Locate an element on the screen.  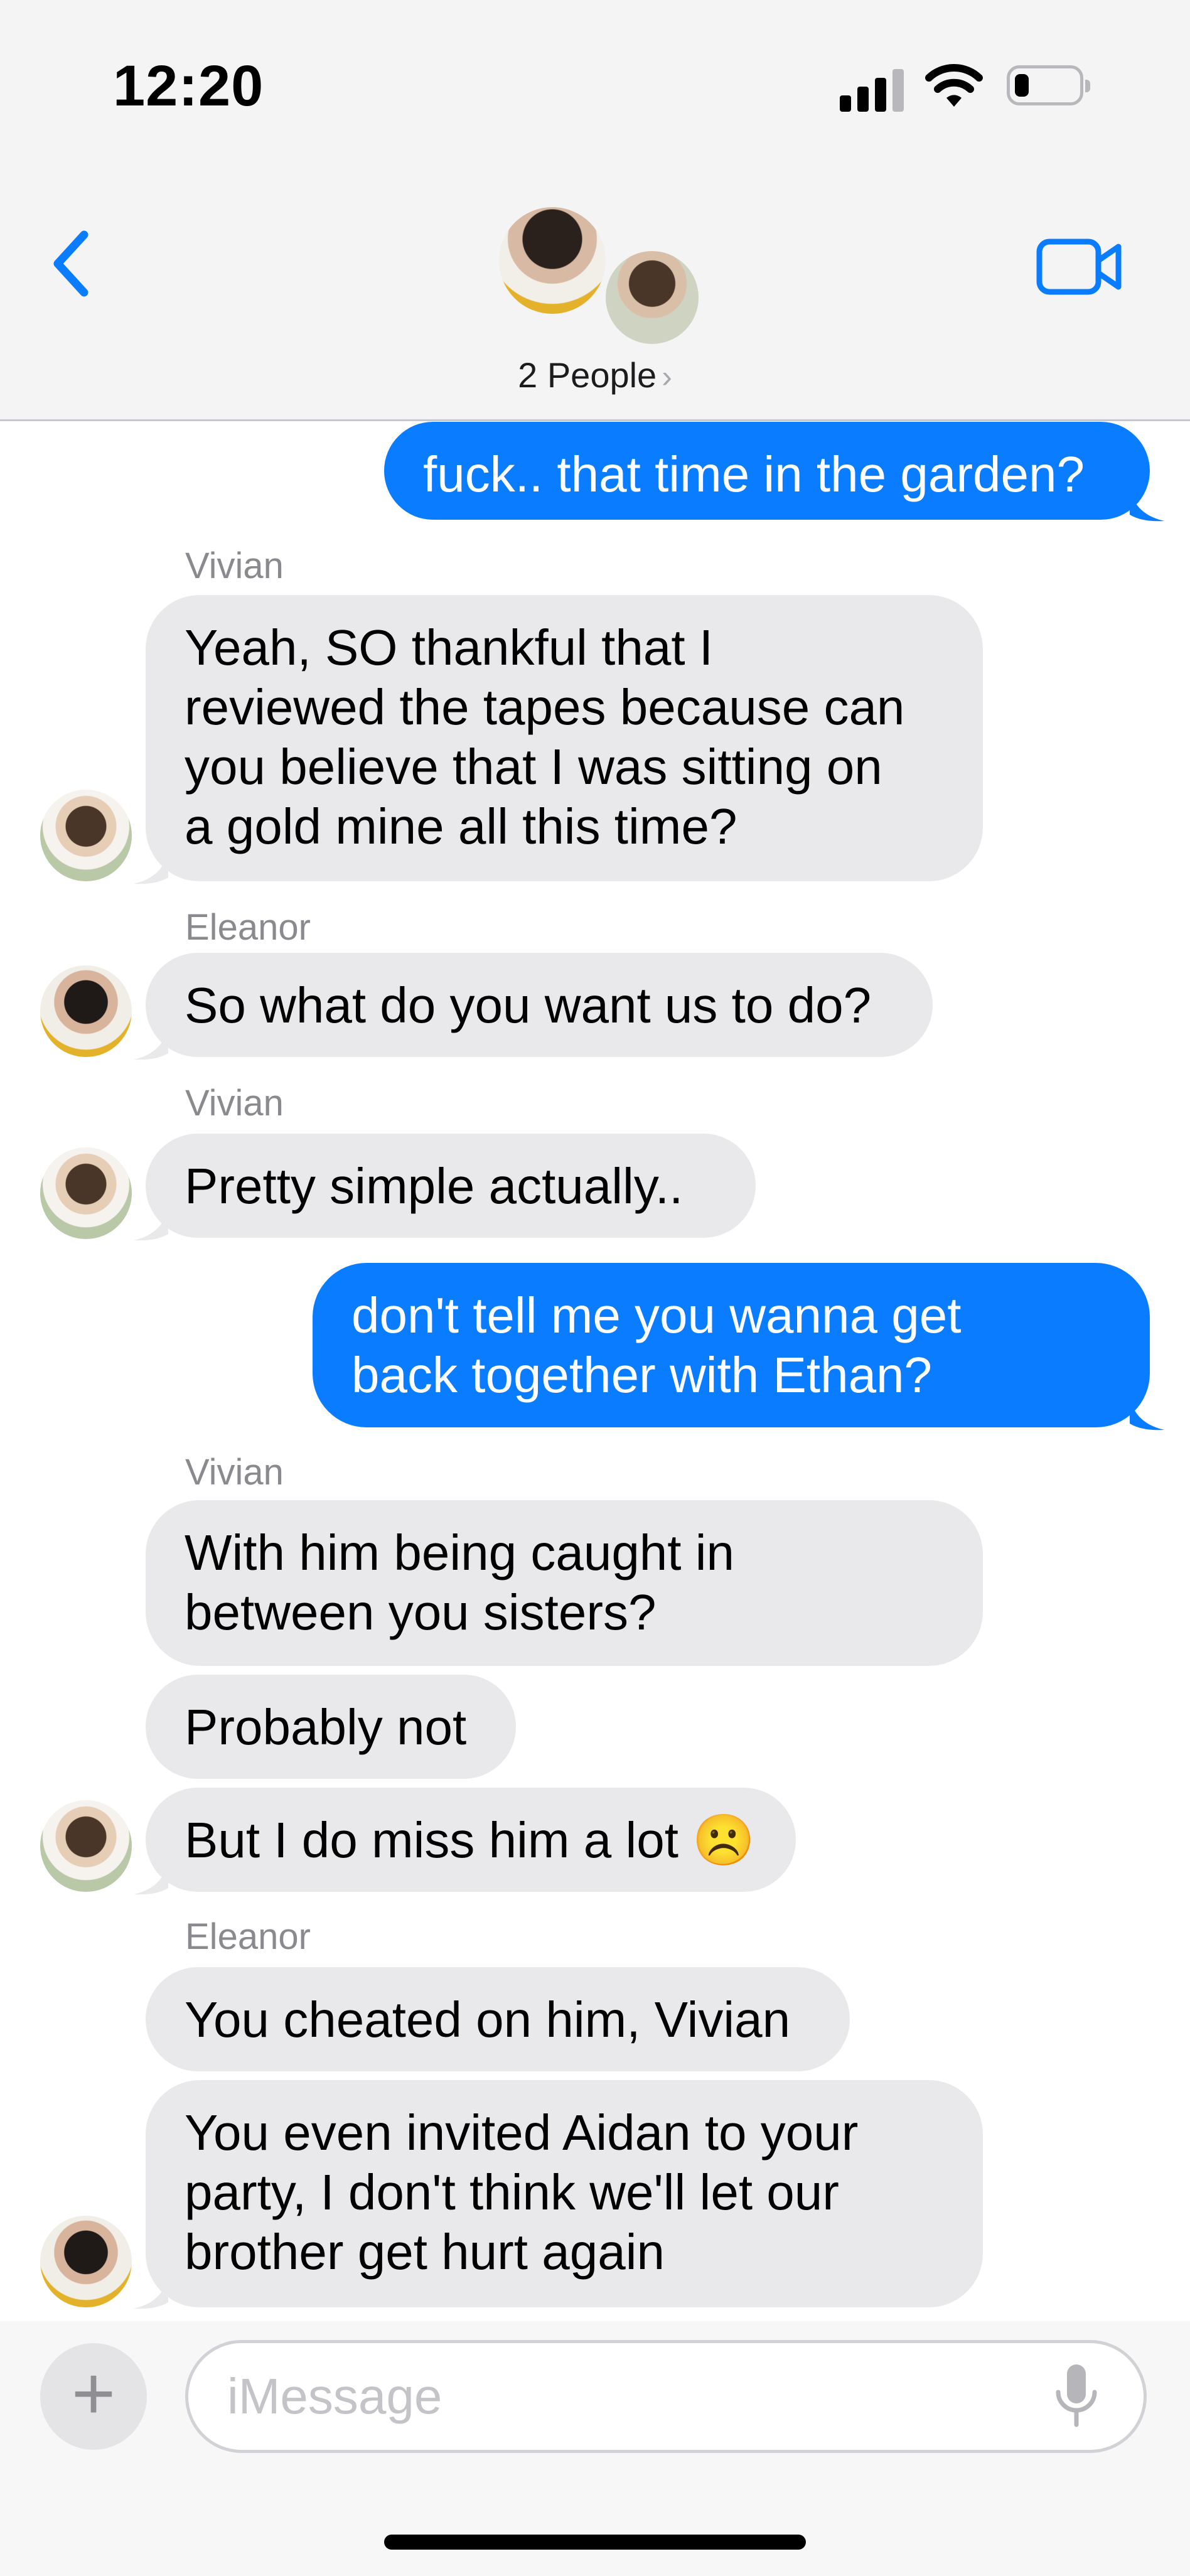
message-line: With him being caught in is located at coordinates (460, 1552).